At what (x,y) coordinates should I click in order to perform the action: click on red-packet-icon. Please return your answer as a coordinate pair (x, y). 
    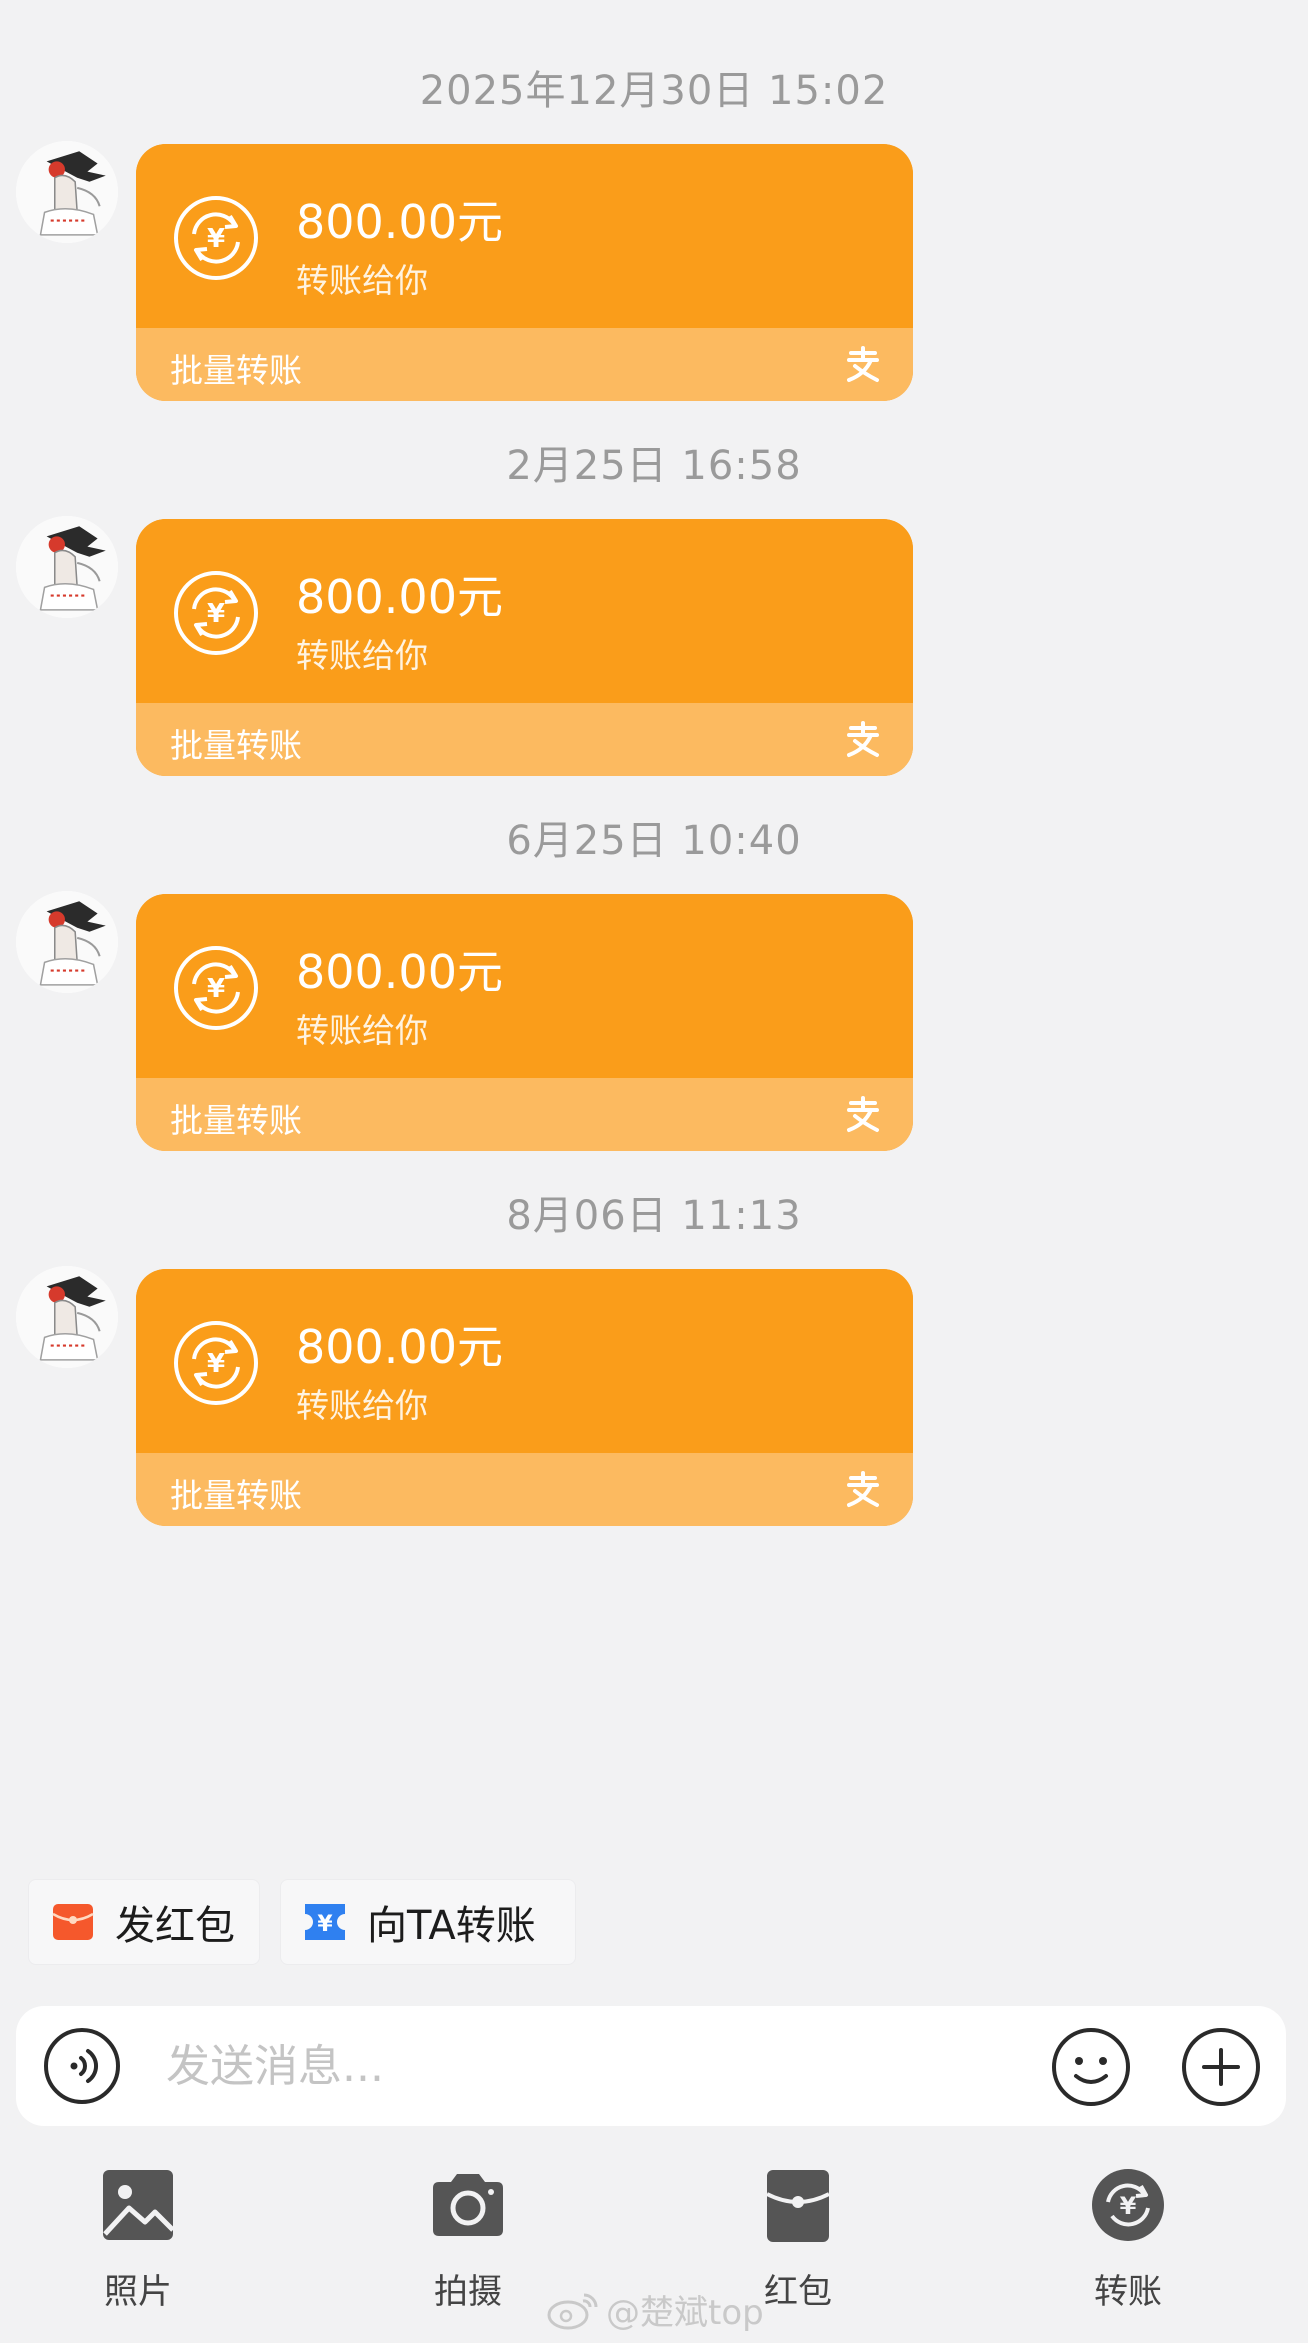
    Looking at the image, I should click on (798, 2206).